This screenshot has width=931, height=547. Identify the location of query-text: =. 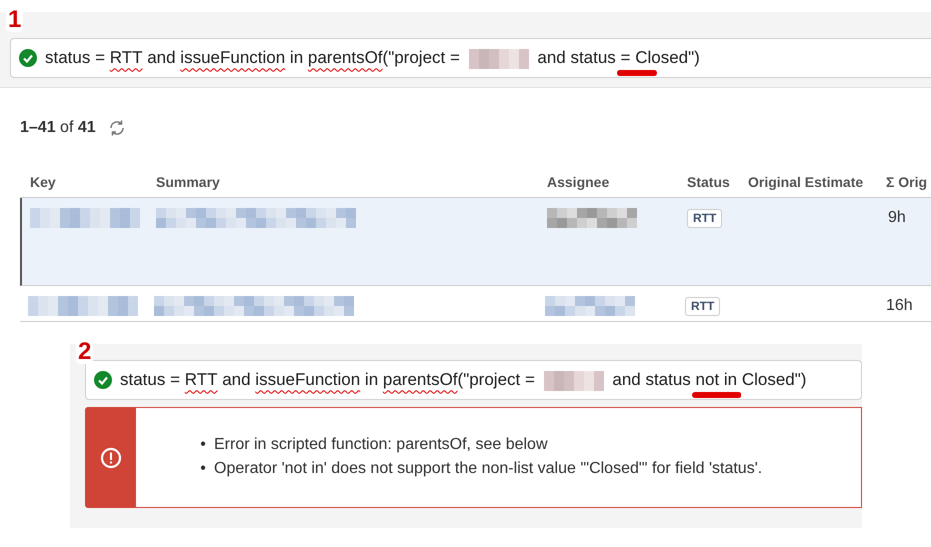
(625, 58).